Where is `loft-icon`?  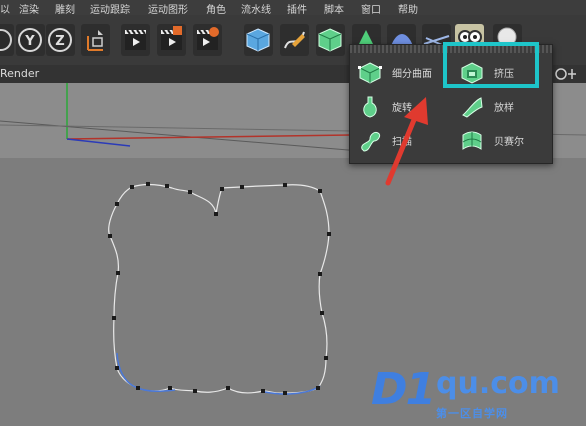
loft-icon is located at coordinates (472, 107).